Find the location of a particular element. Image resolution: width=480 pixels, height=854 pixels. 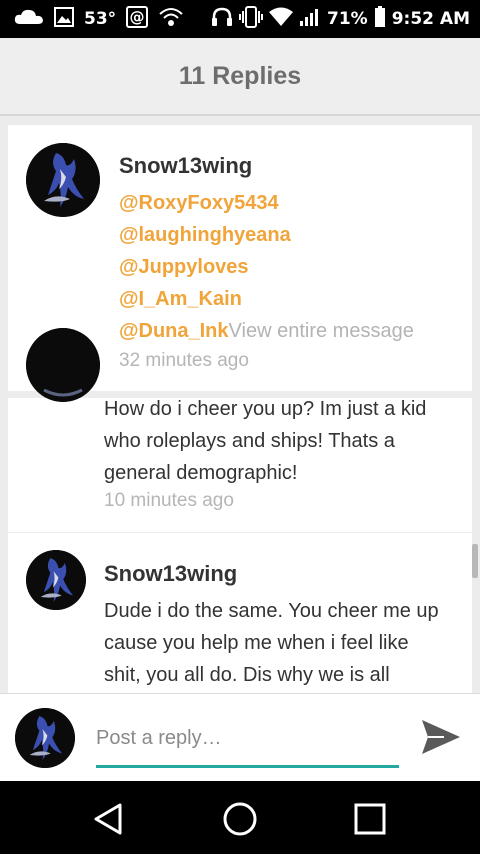

reply-body-line: who roleplays and ships! Thats a is located at coordinates (249, 441).